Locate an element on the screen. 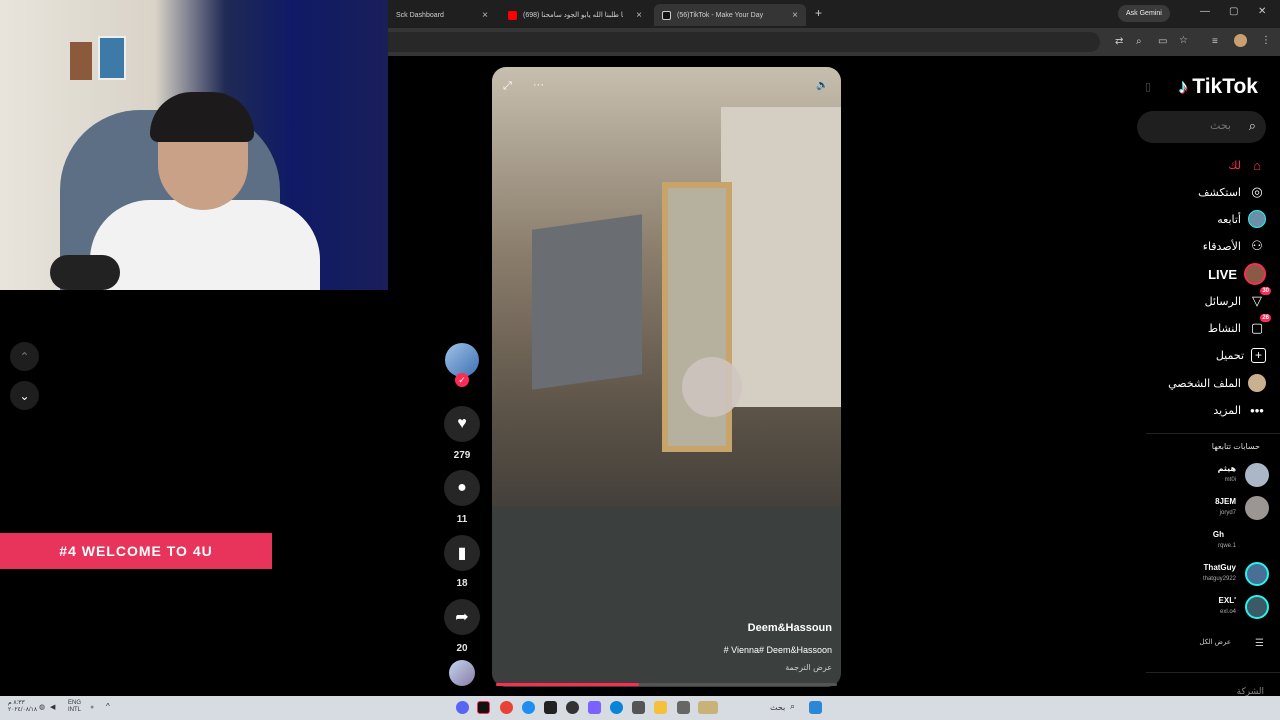 The image size is (1280, 720). mic-icon: ● is located at coordinates (92, 707).